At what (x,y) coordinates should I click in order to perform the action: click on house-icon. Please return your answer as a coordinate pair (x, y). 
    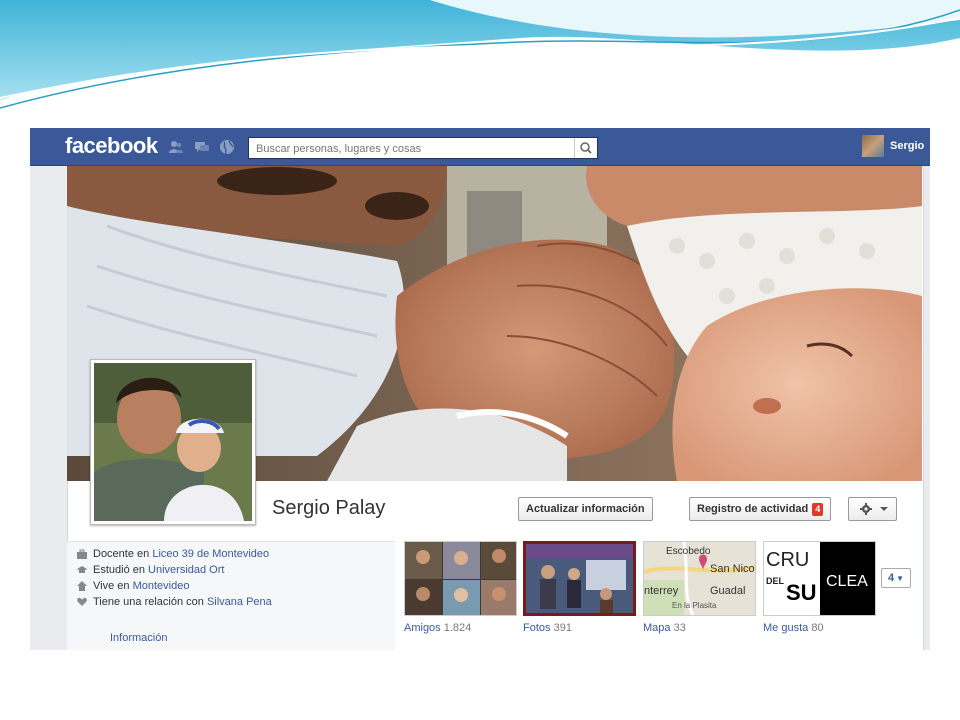
    Looking at the image, I should click on (82, 586).